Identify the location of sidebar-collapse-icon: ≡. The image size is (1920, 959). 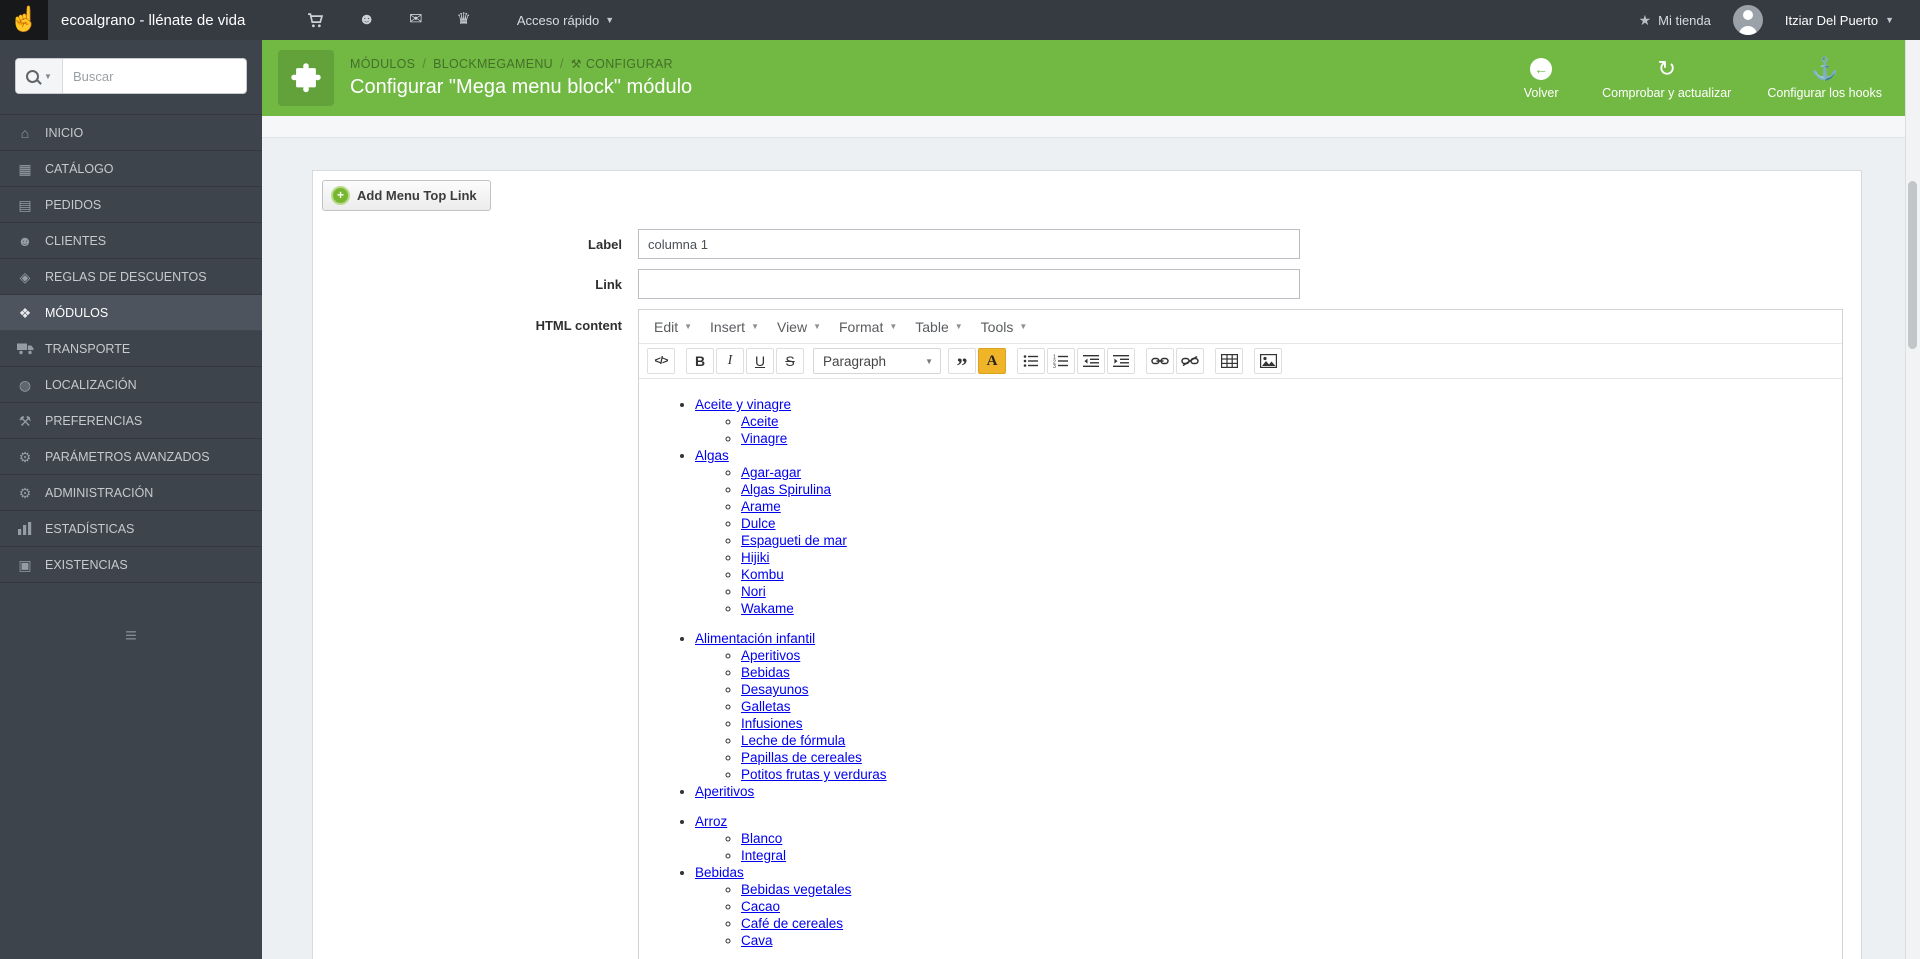
(131, 636).